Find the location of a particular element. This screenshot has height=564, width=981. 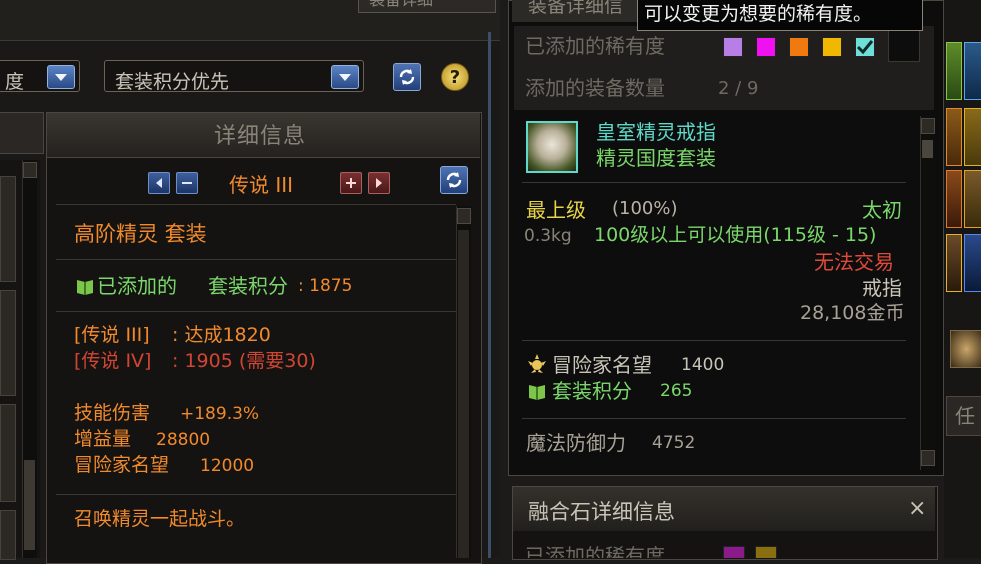

set-points-value: : 1875 is located at coordinates (325, 286).